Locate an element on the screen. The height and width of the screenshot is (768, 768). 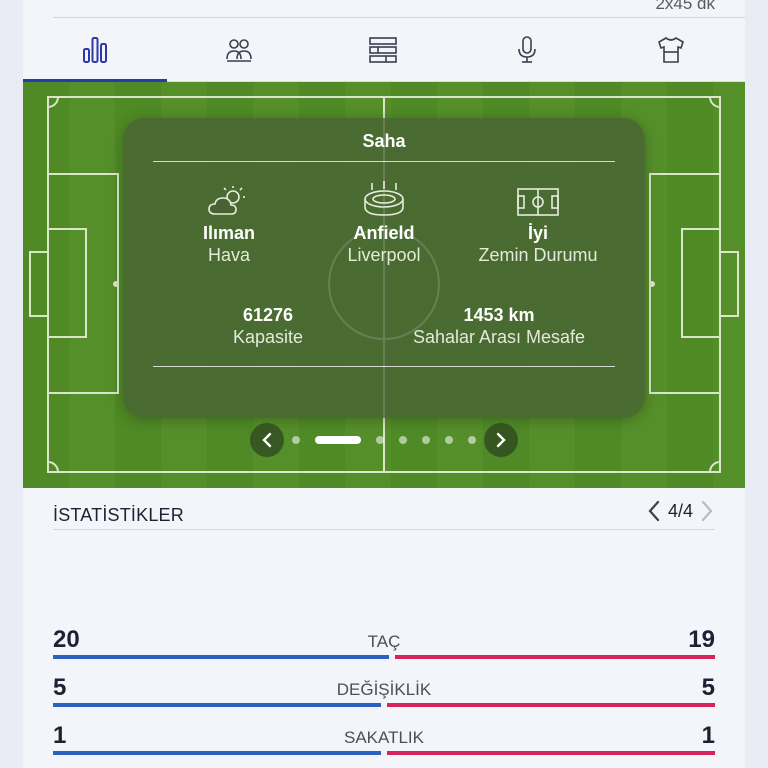
pitch-condition-info: İyi Zemin Durumu is located at coordinates (538, 226).